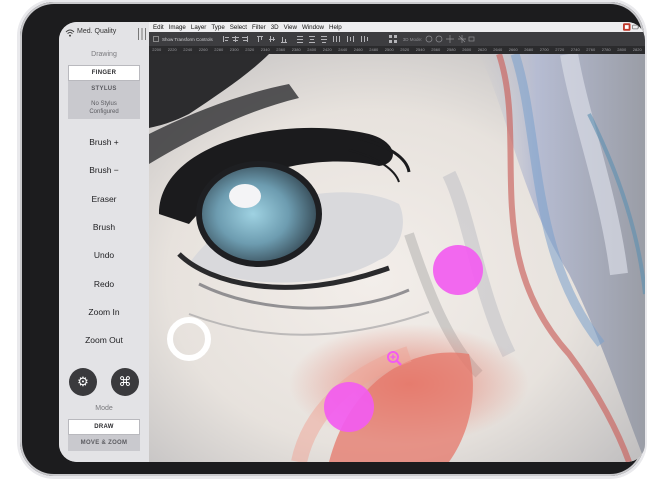  What do you see at coordinates (104, 170) in the screenshot?
I see `brush-minus-button: Brush −` at bounding box center [104, 170].